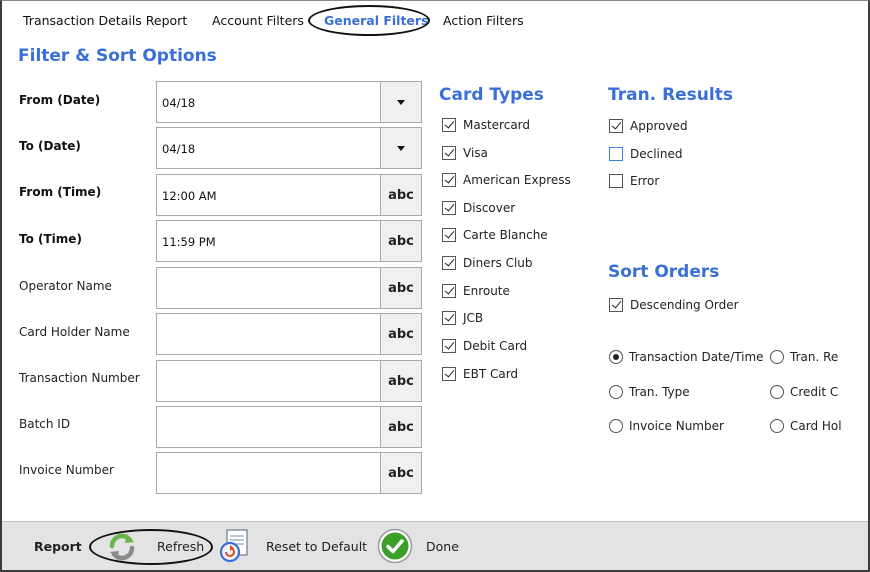 The width and height of the screenshot is (870, 572). What do you see at coordinates (489, 208) in the screenshot?
I see `checkbox-label: Discover` at bounding box center [489, 208].